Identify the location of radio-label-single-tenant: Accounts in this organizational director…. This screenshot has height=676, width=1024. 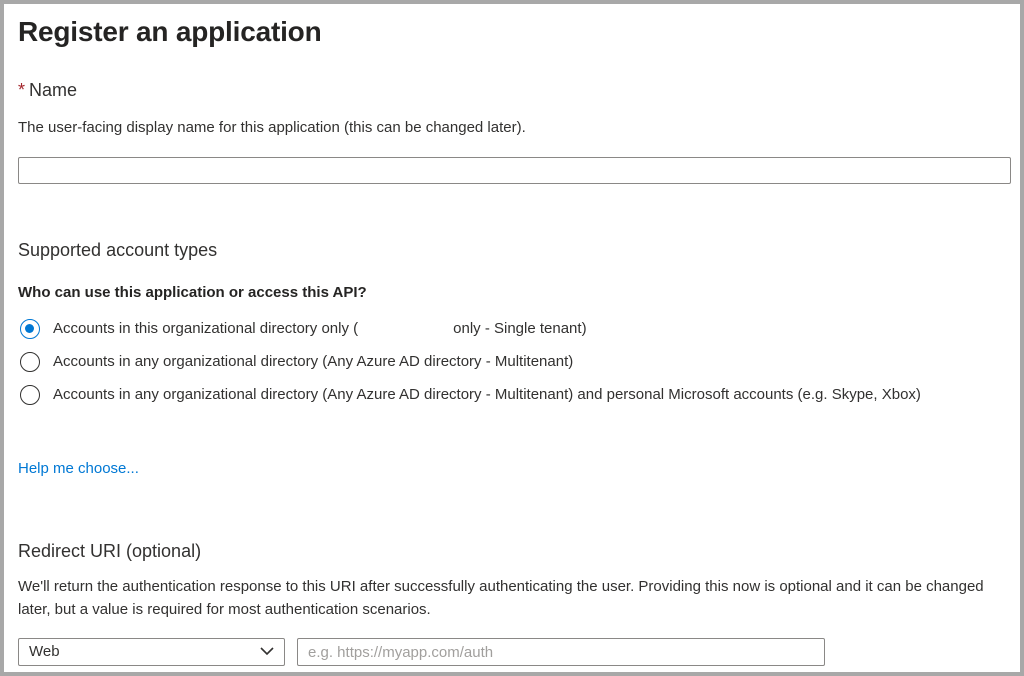
(320, 328).